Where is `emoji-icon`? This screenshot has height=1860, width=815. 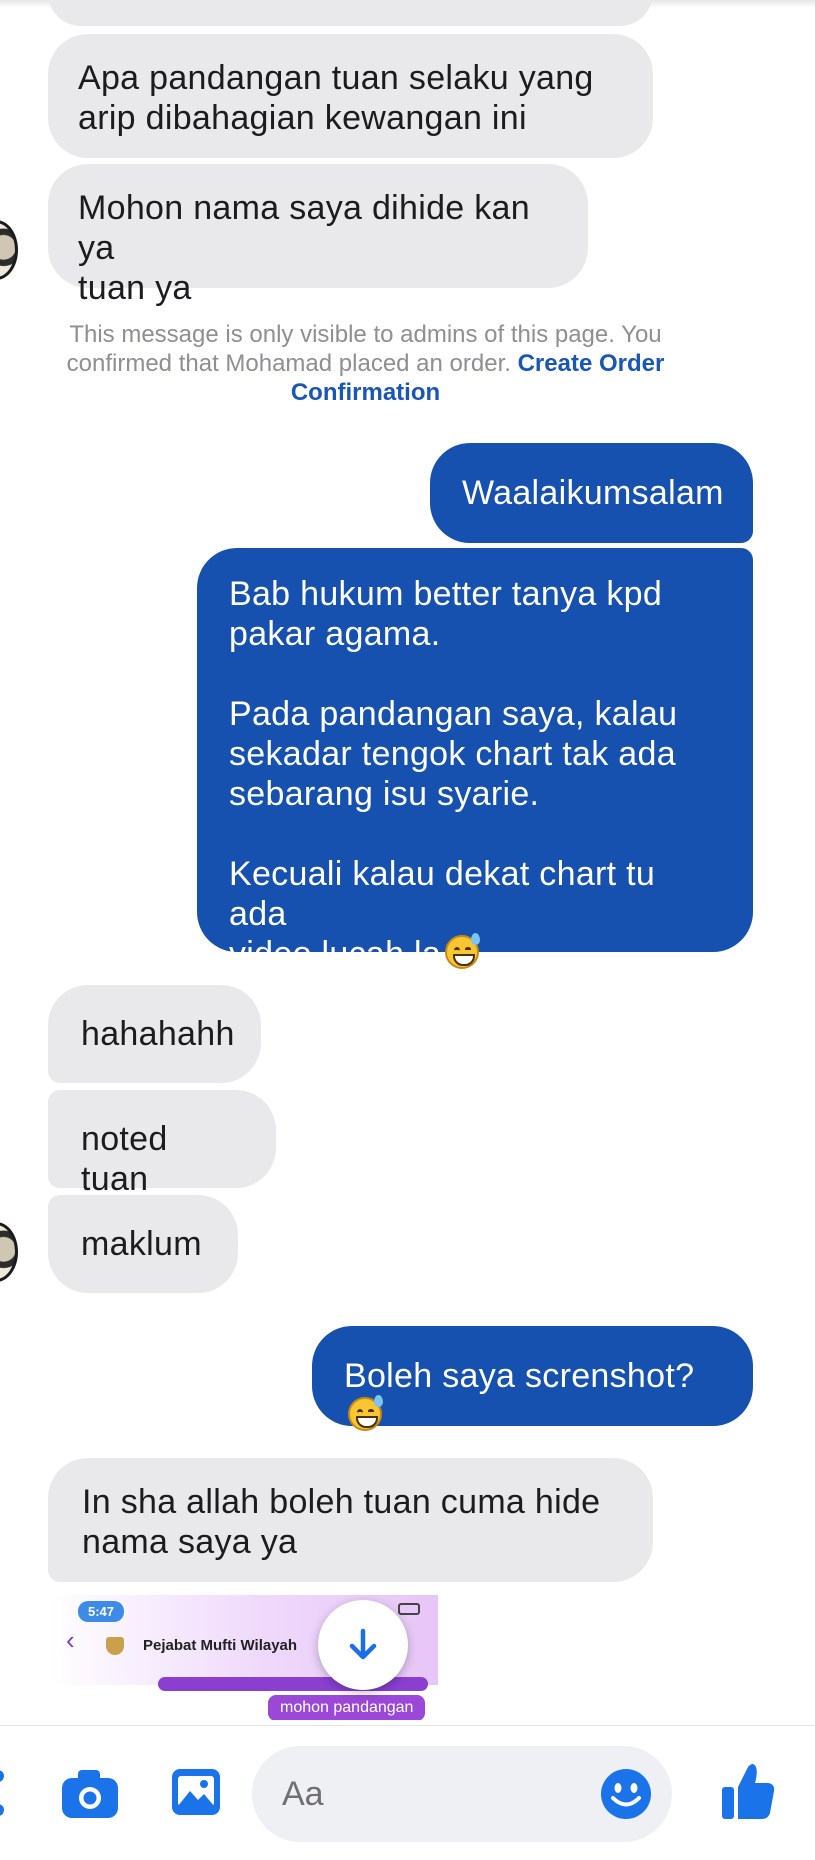
emoji-icon is located at coordinates (626, 1794).